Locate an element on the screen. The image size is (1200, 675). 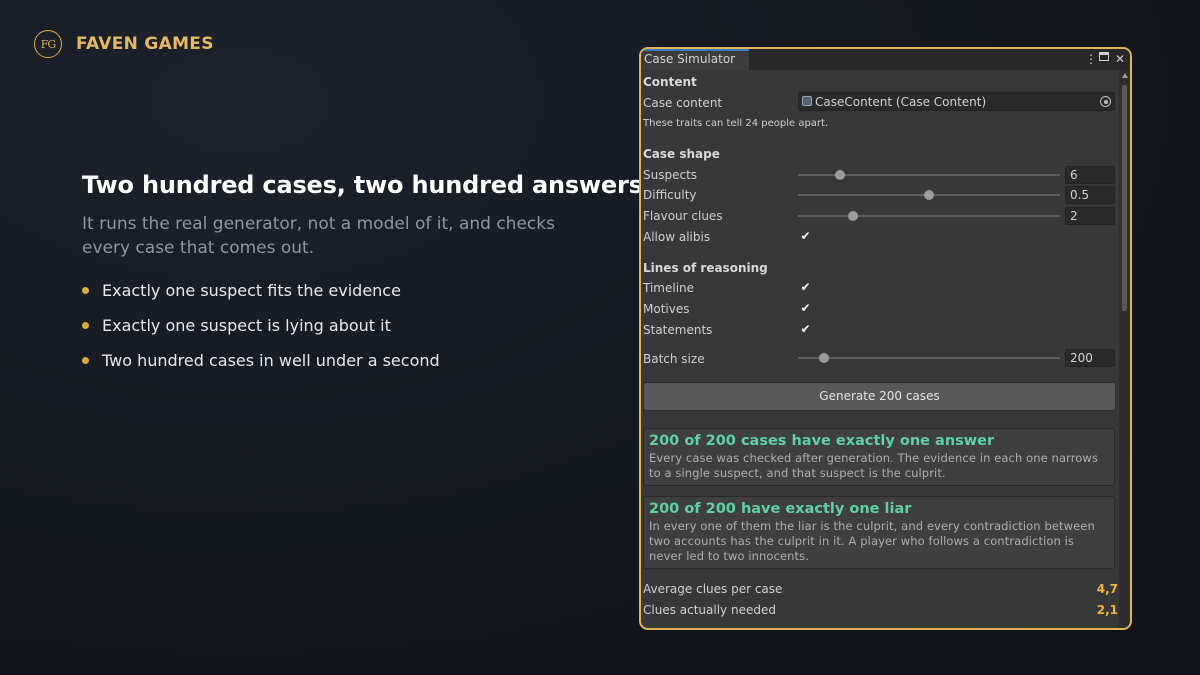
batch-size-field: 200 is located at coordinates (1090, 358).